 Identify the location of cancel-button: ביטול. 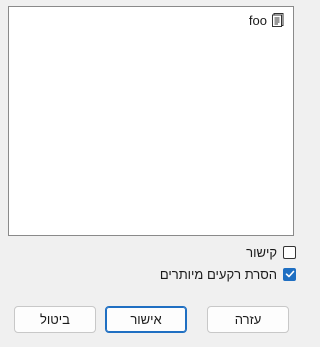
(55, 319).